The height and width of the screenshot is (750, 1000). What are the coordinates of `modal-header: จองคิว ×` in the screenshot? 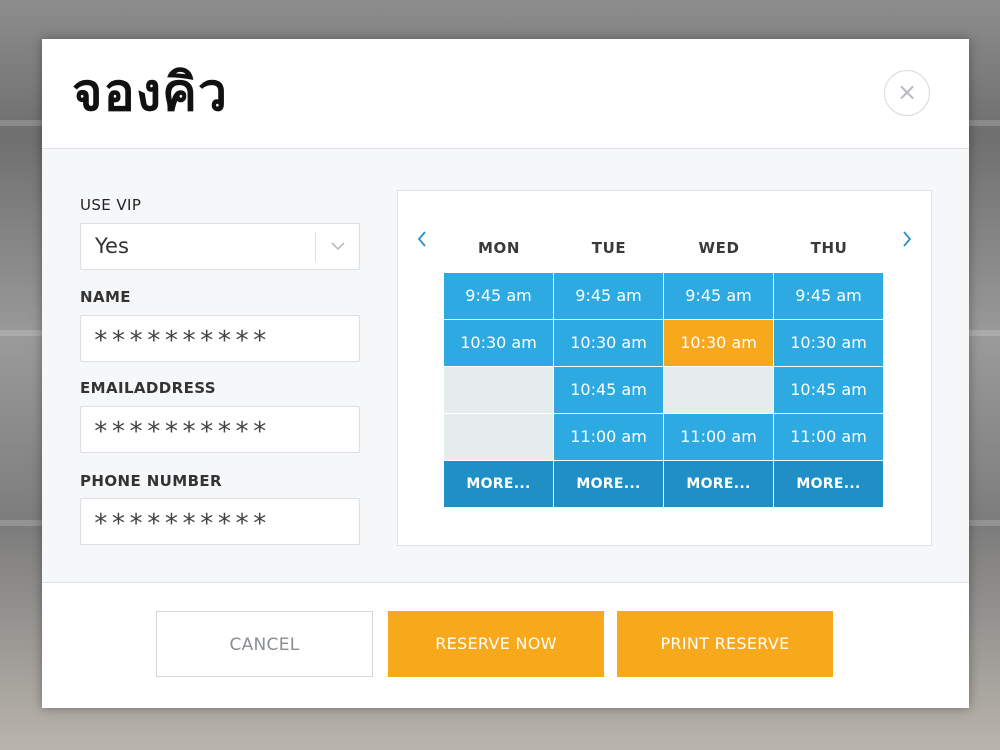 It's located at (505, 94).